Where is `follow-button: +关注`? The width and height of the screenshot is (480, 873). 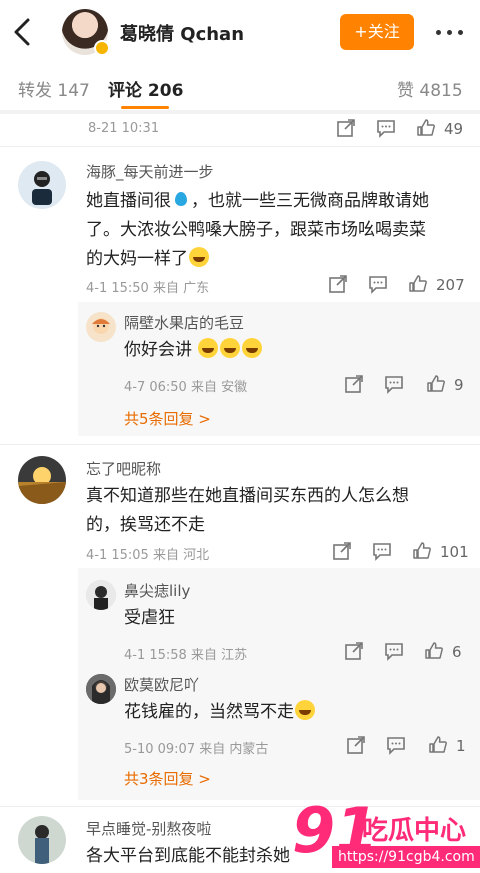
follow-button: +关注 is located at coordinates (377, 32).